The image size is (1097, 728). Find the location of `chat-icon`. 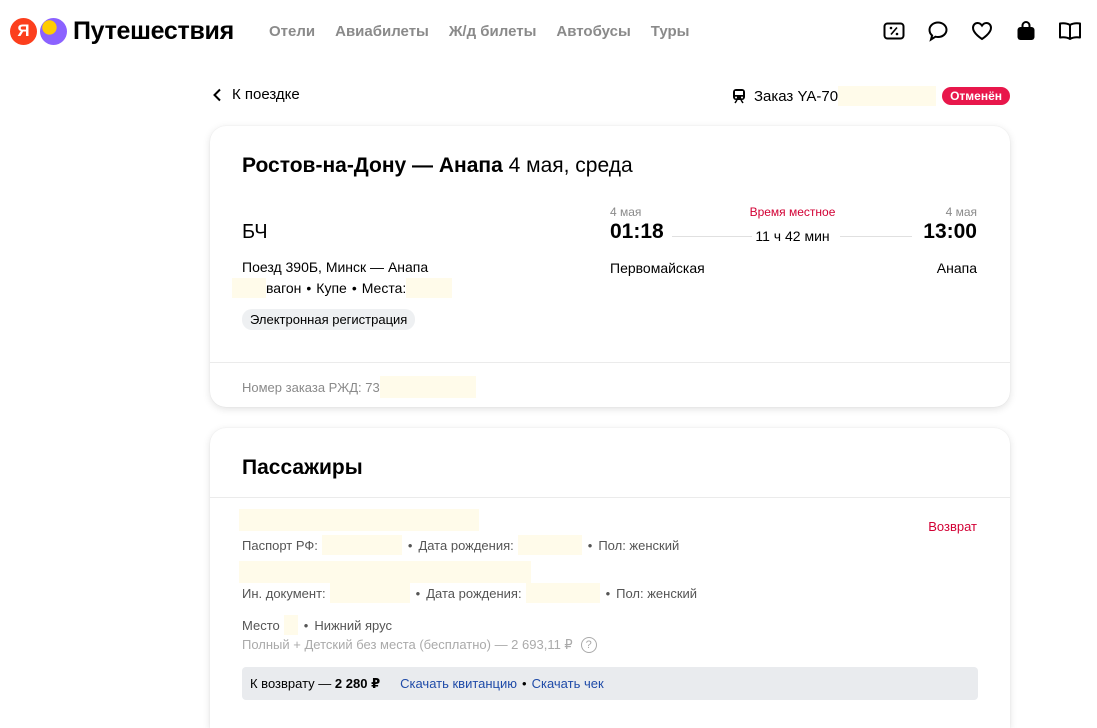

chat-icon is located at coordinates (938, 31).